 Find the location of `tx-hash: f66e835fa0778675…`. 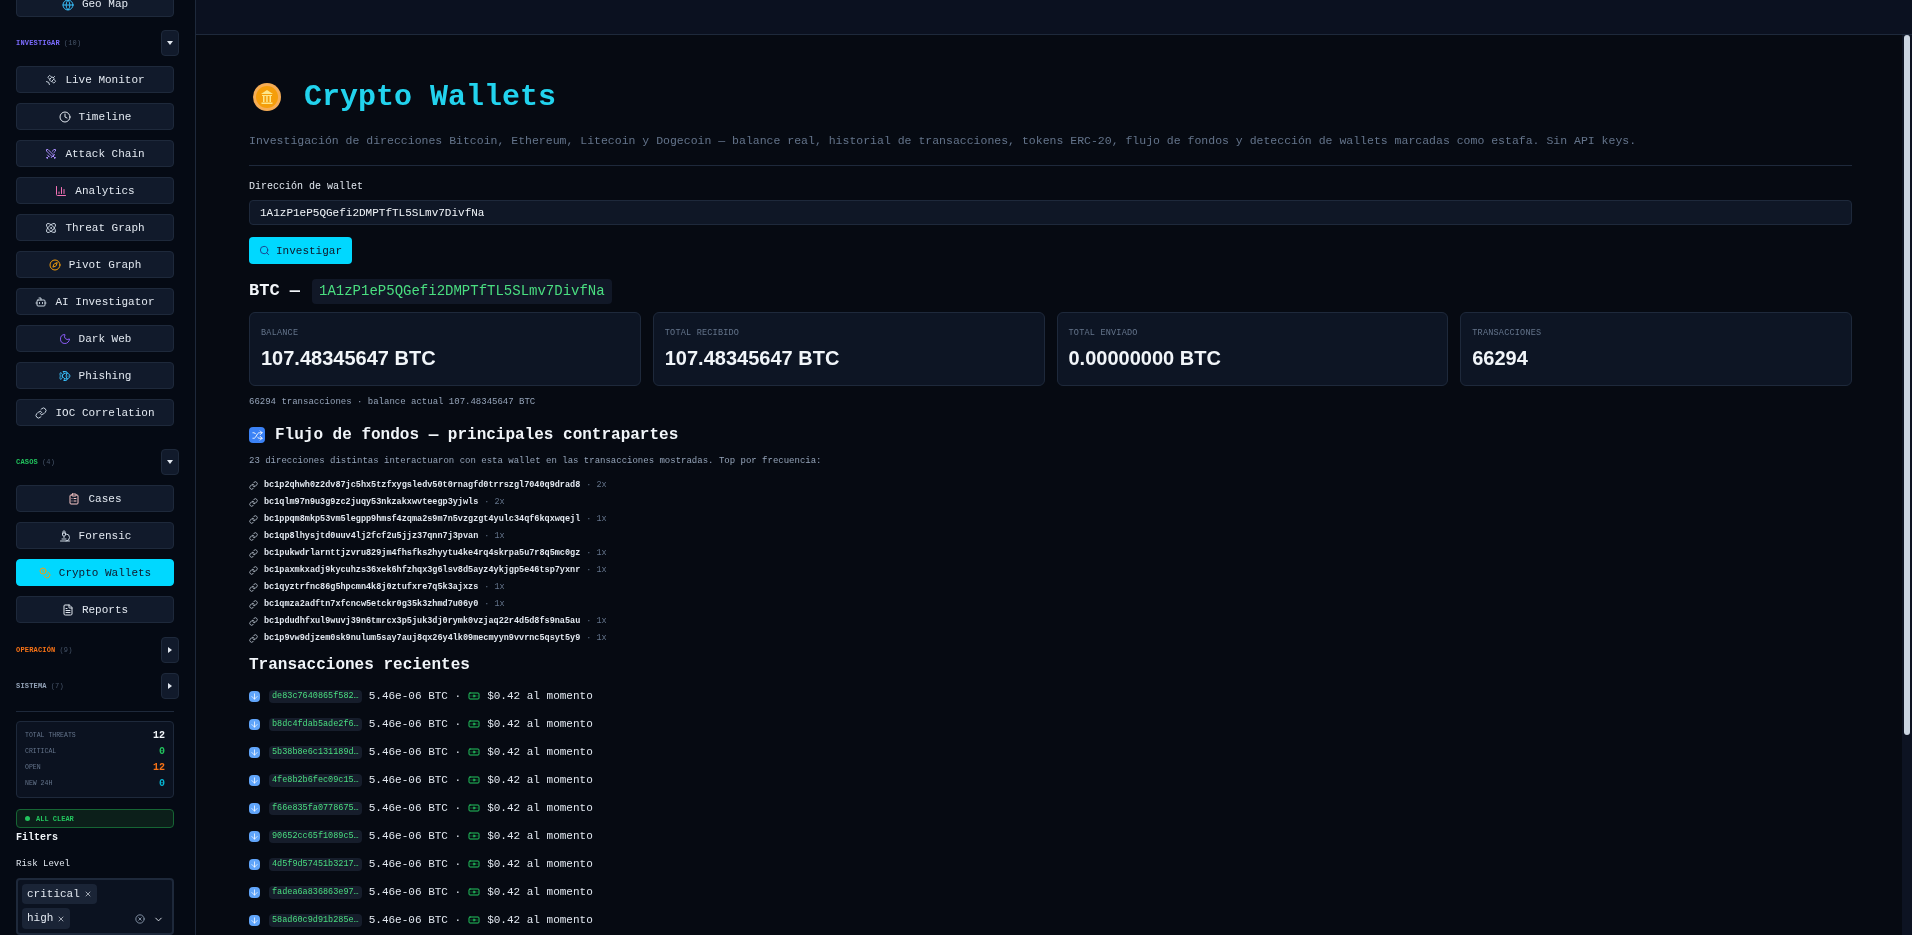

tx-hash: f66e835fa0778675… is located at coordinates (315, 808).